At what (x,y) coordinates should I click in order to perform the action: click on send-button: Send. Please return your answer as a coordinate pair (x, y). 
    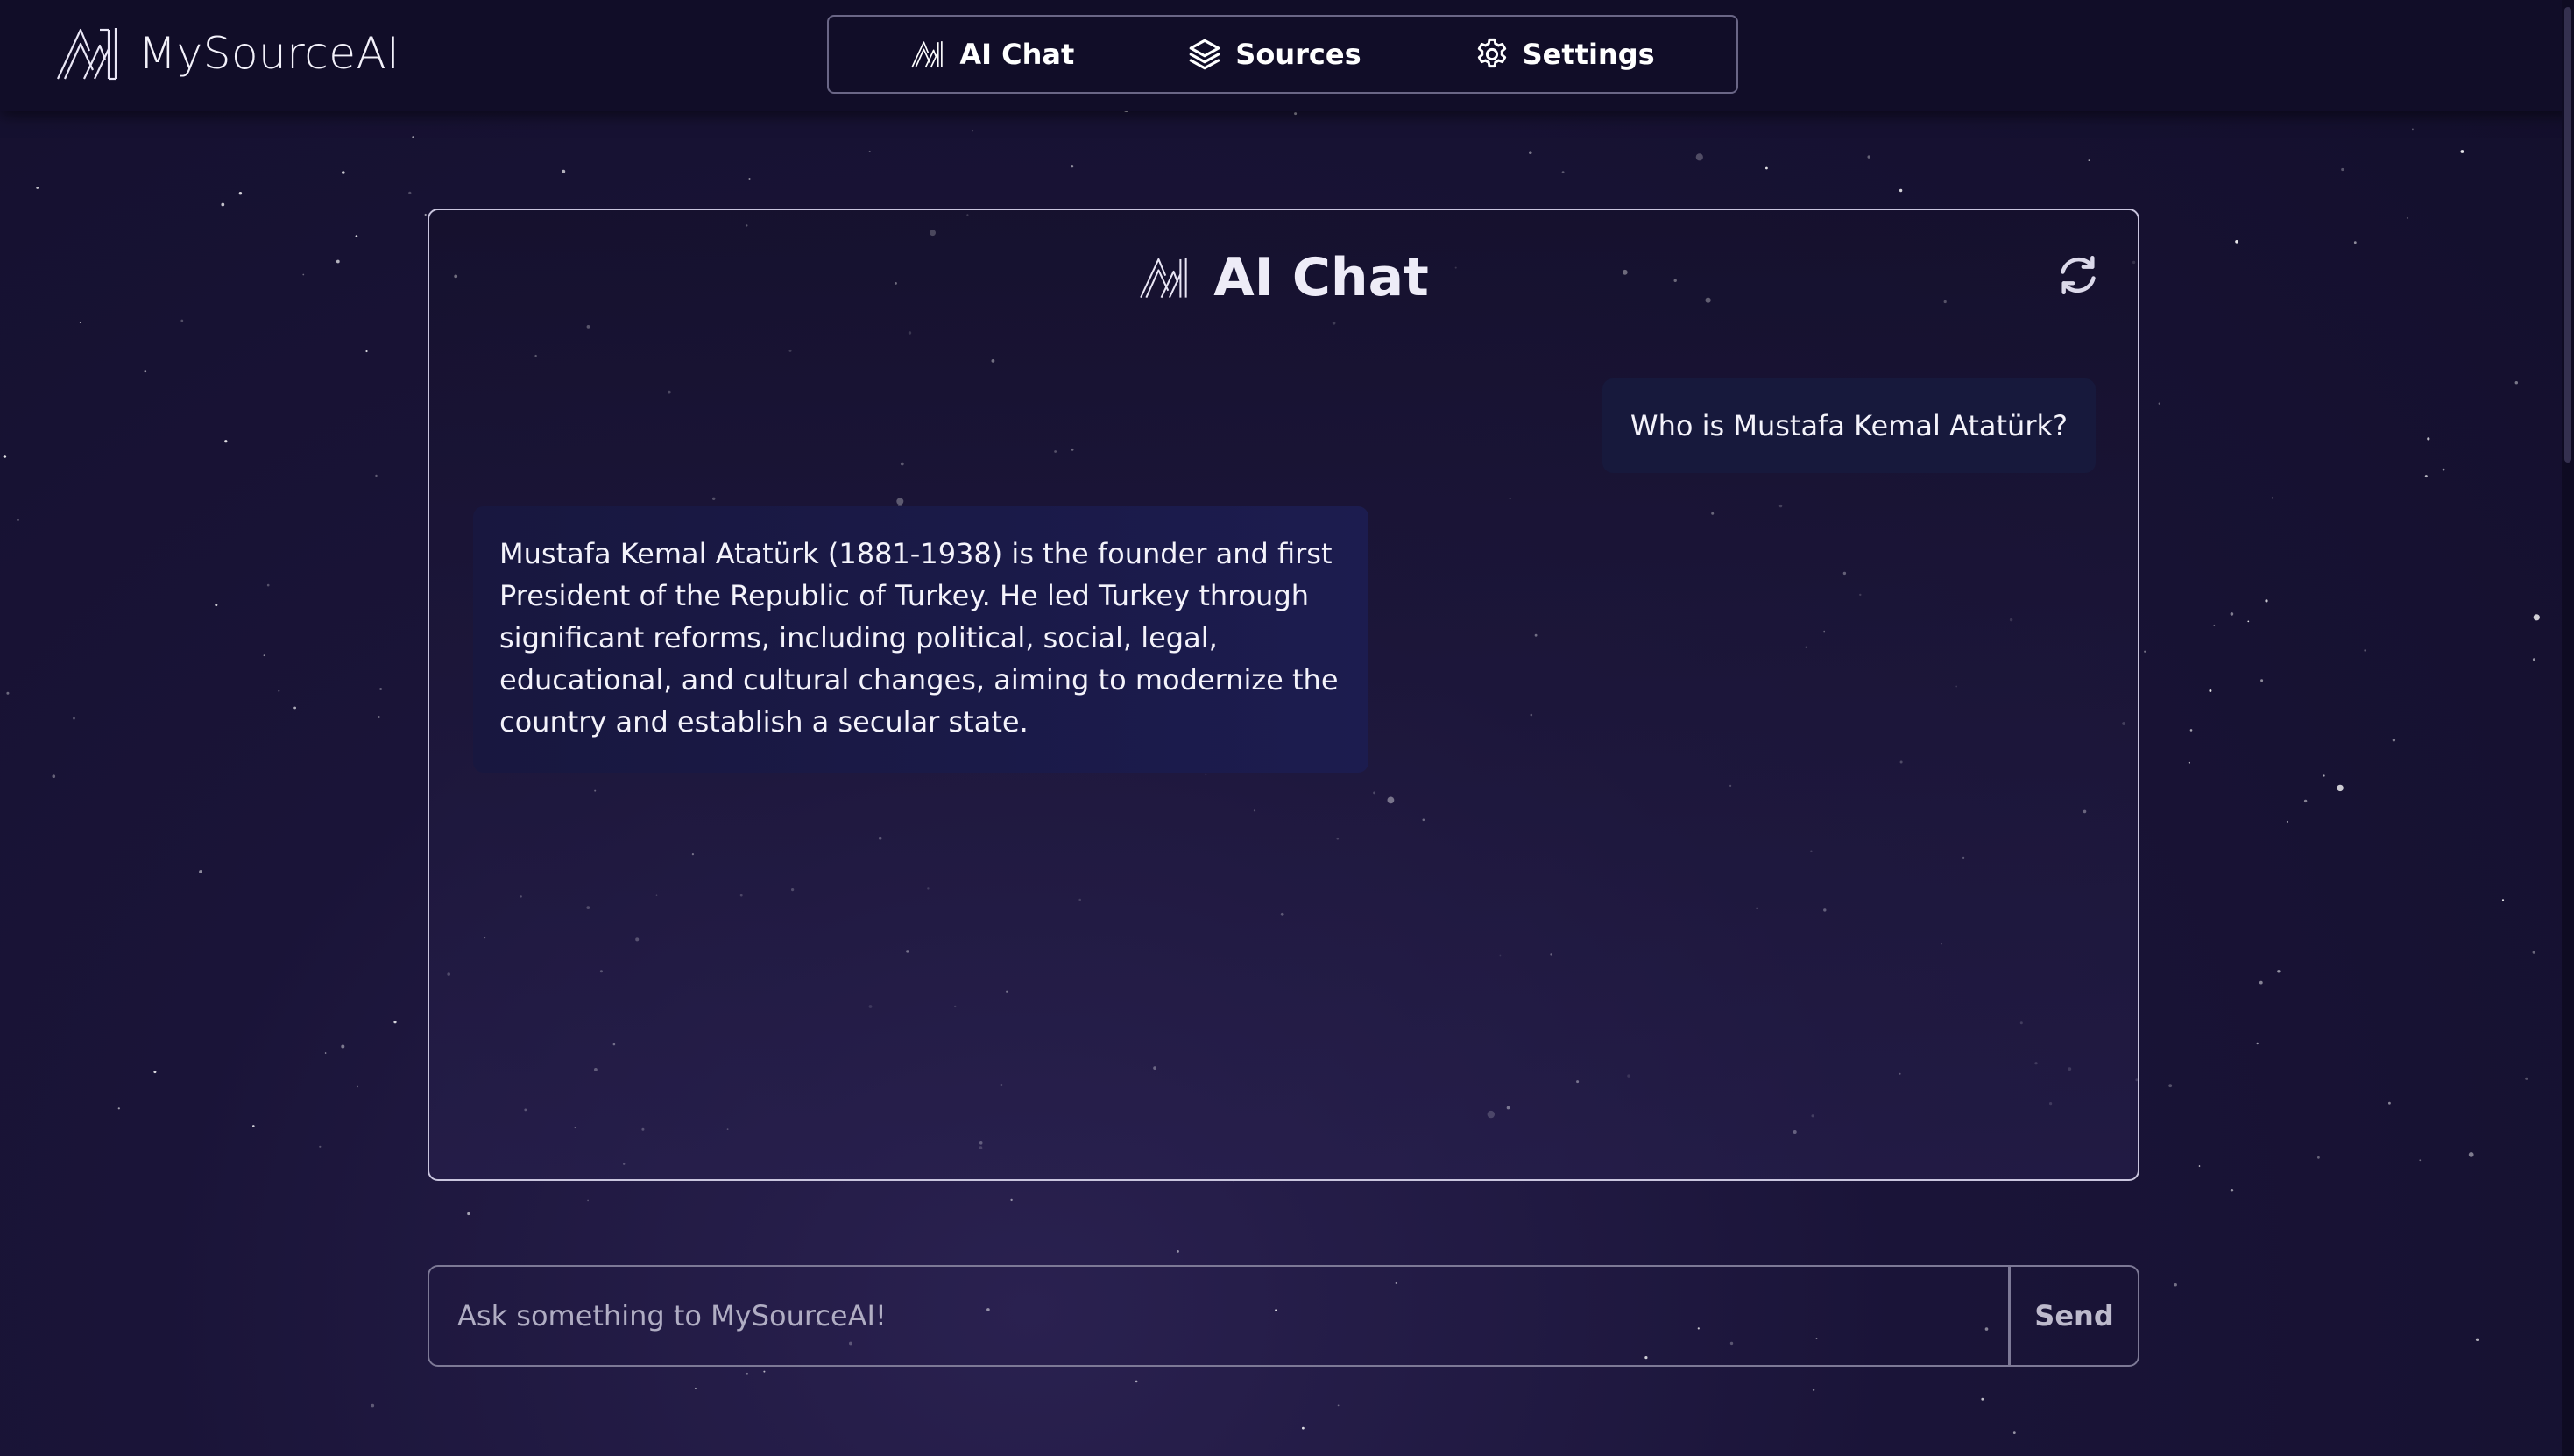
    Looking at the image, I should click on (2073, 1316).